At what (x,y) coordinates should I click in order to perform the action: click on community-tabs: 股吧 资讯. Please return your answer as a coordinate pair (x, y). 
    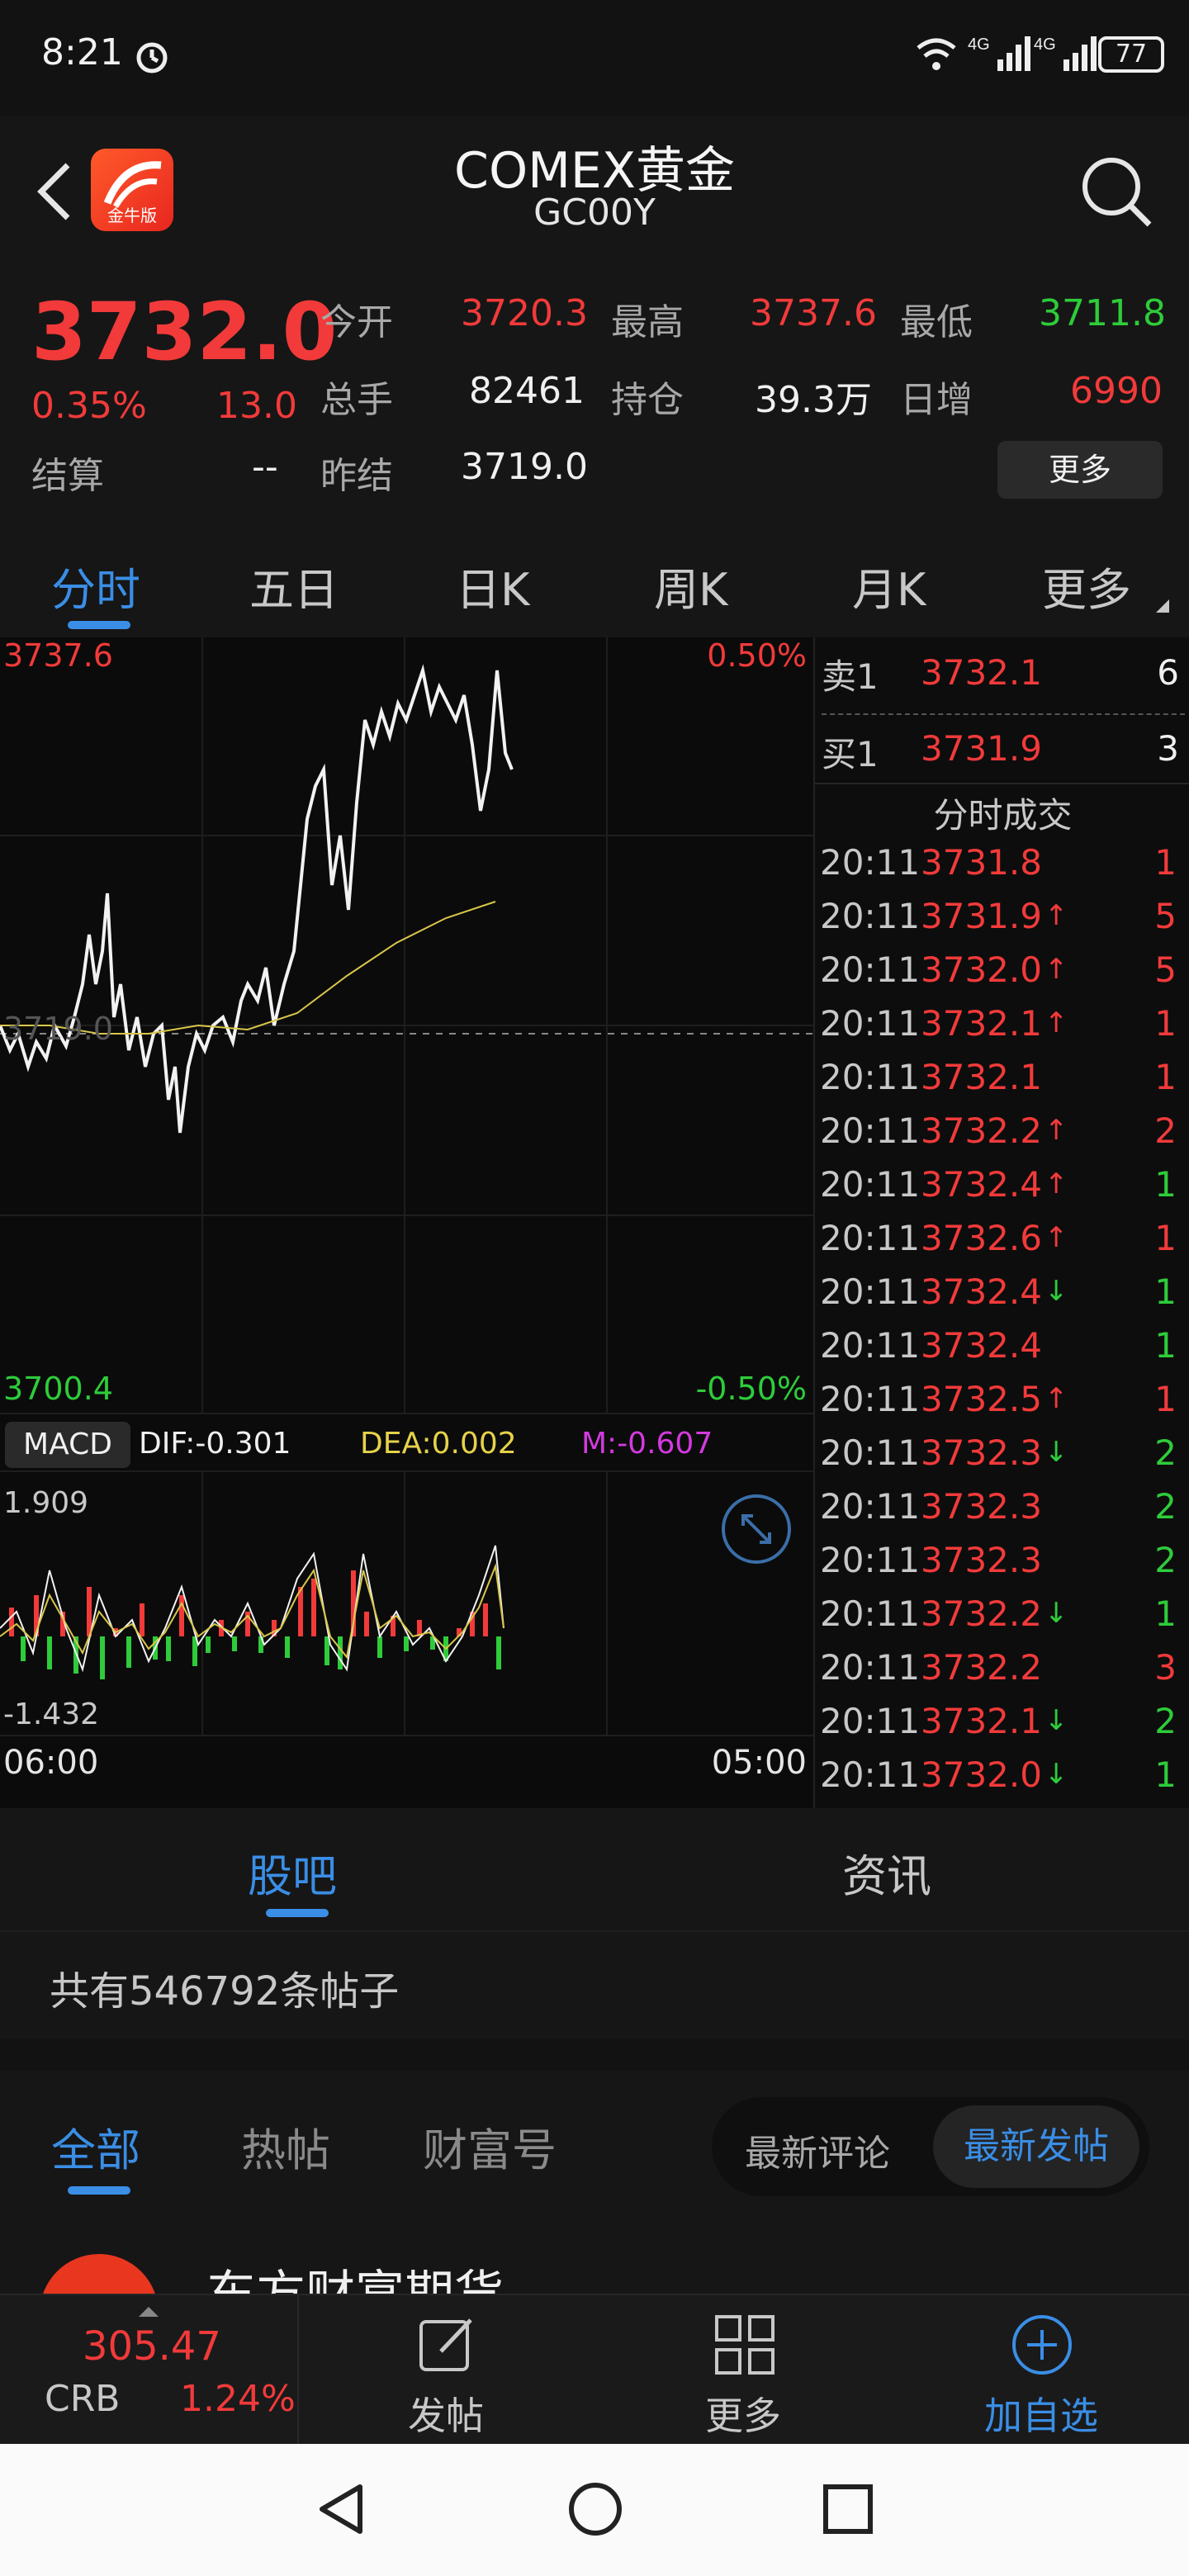
    Looking at the image, I should click on (594, 1869).